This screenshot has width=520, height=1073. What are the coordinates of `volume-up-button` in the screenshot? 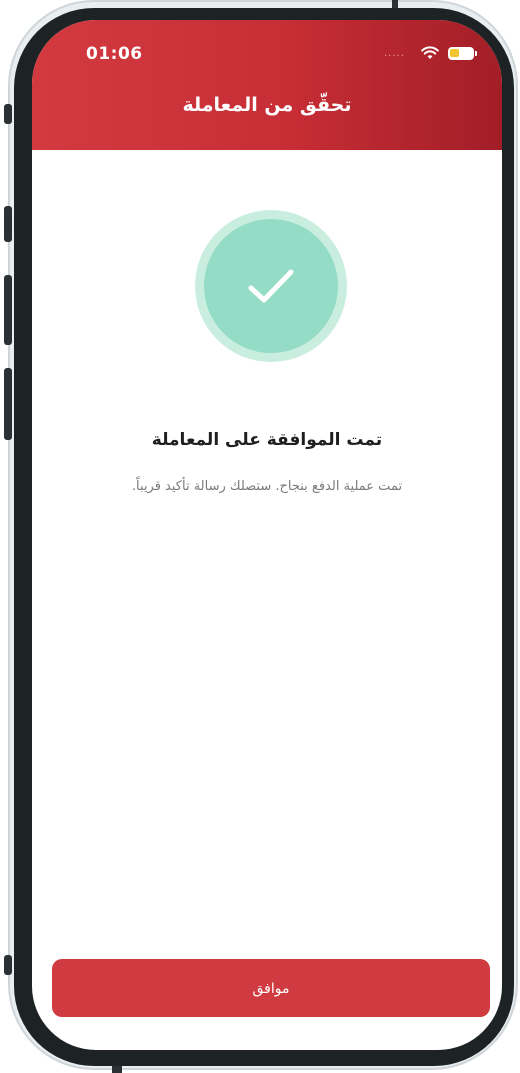 It's located at (8, 224).